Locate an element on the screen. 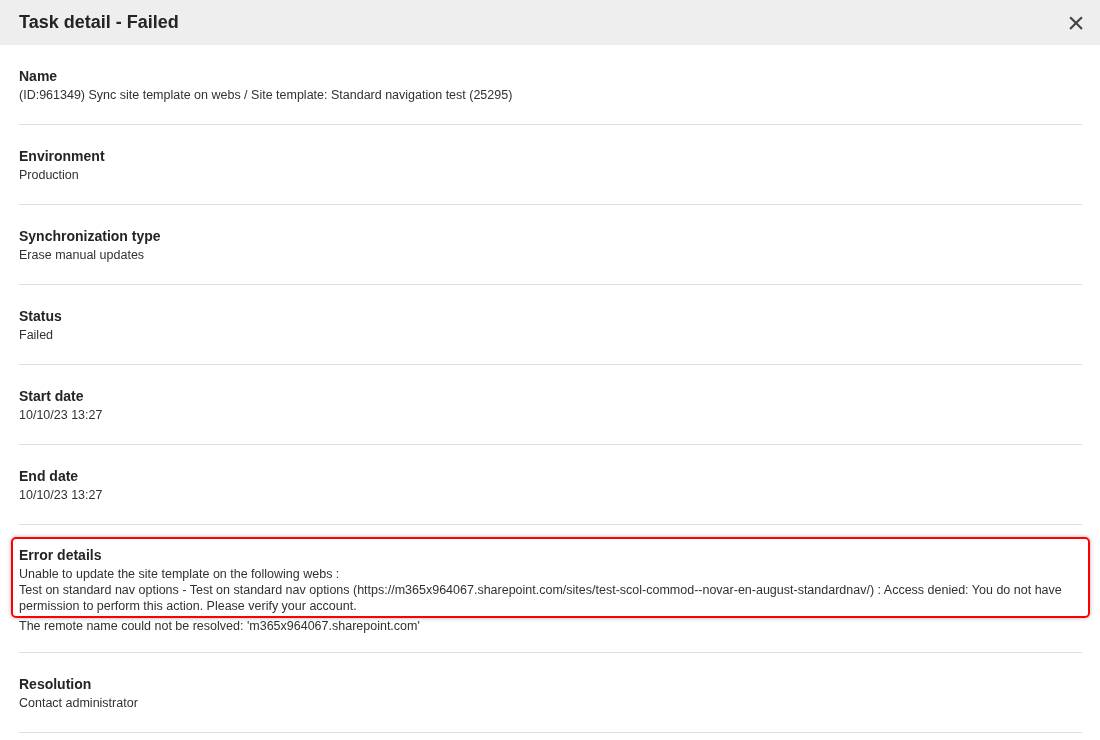  field-label: Name is located at coordinates (39, 76).